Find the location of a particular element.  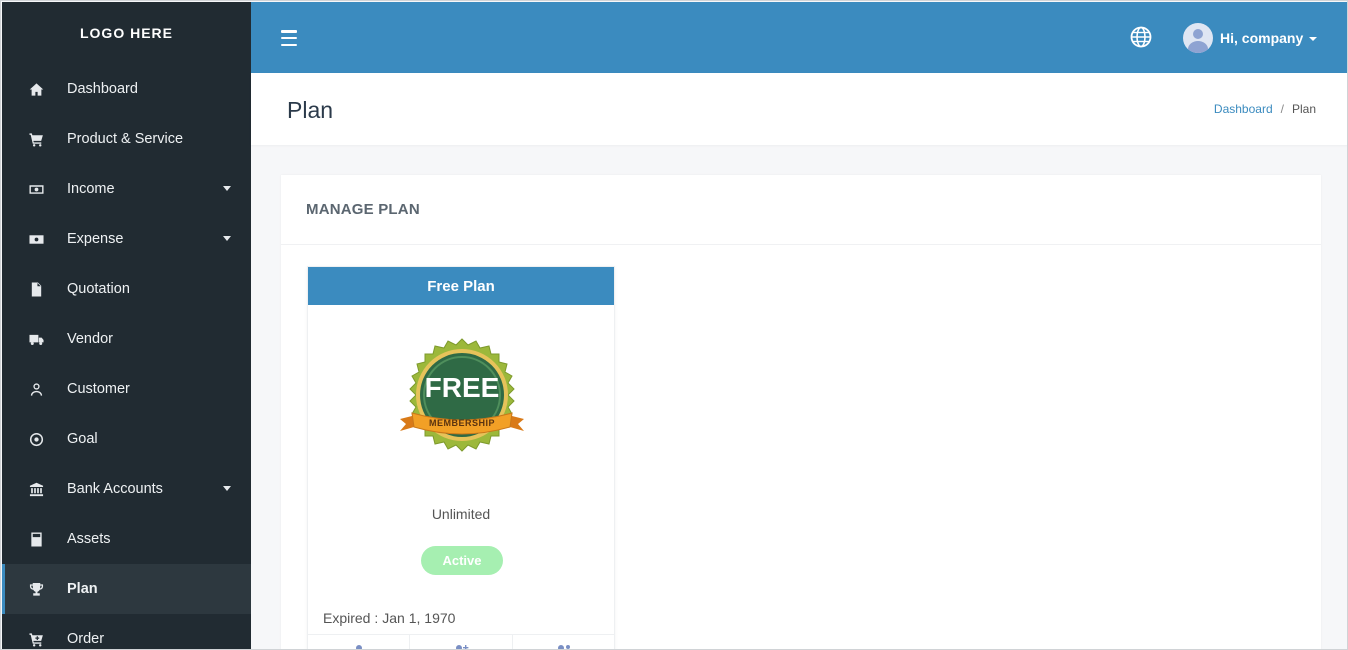

truck-icon is located at coordinates (36, 339).